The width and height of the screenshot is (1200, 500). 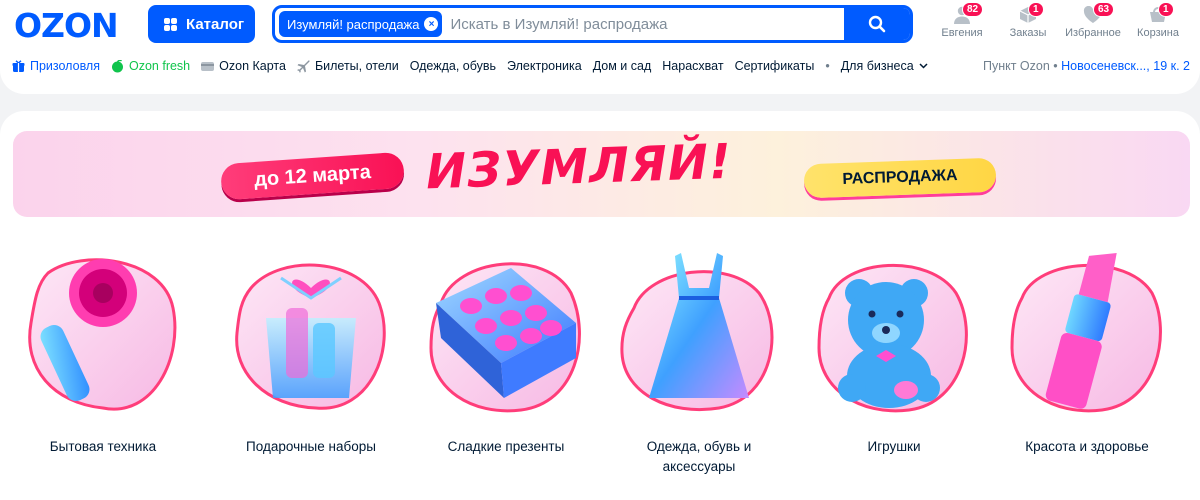 What do you see at coordinates (356, 66) in the screenshot?
I see `nav-item-label: Билеты, отели` at bounding box center [356, 66].